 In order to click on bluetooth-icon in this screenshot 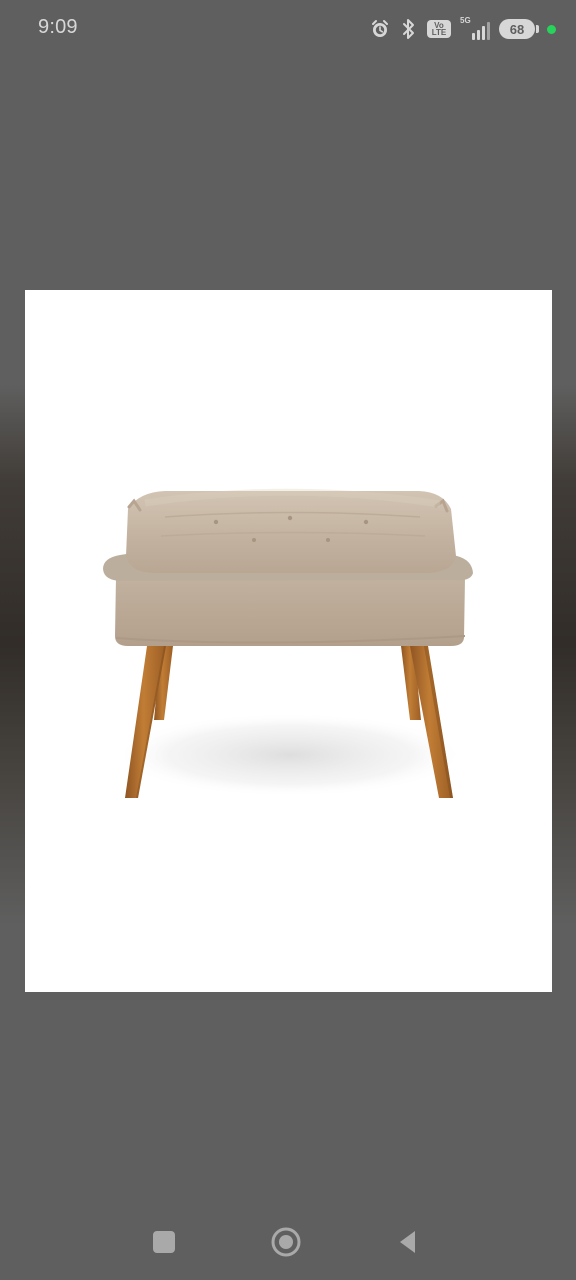, I will do `click(409, 29)`.